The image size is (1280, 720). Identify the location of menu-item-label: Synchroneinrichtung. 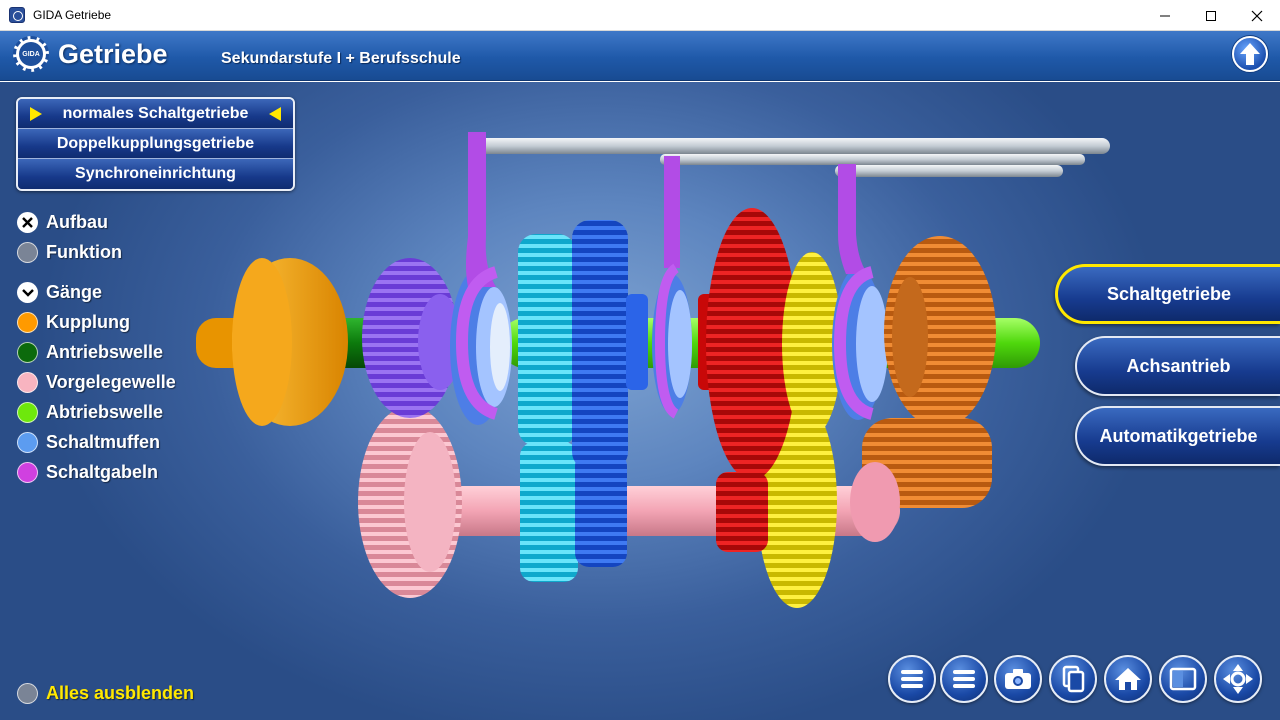
(155, 173).